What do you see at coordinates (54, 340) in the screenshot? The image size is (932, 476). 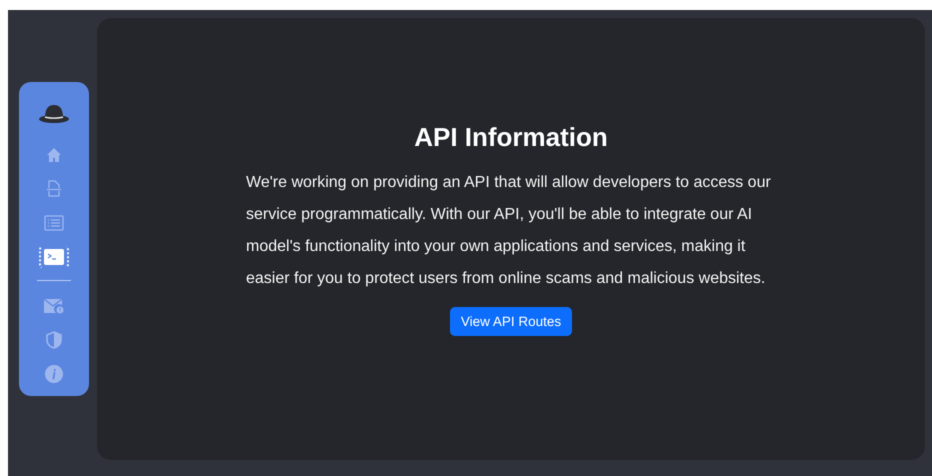 I see `shield-icon` at bounding box center [54, 340].